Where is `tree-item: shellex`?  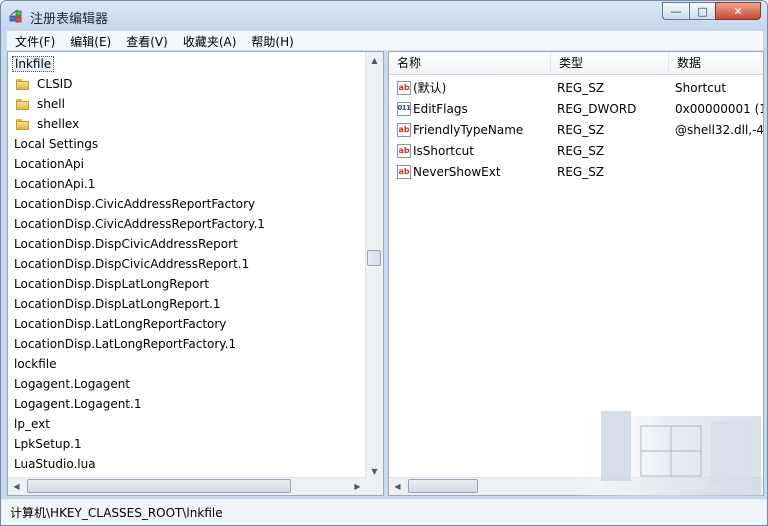
tree-item: shellex is located at coordinates (47, 124).